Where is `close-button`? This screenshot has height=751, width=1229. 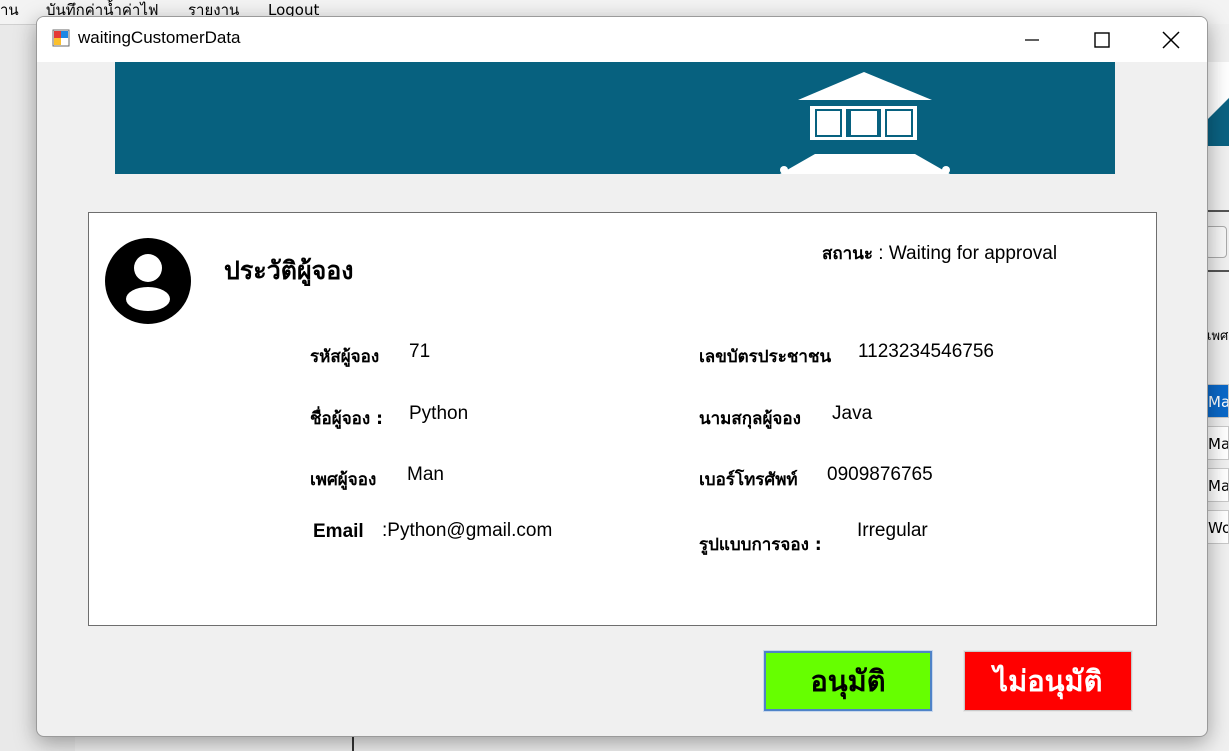
close-button is located at coordinates (1171, 39).